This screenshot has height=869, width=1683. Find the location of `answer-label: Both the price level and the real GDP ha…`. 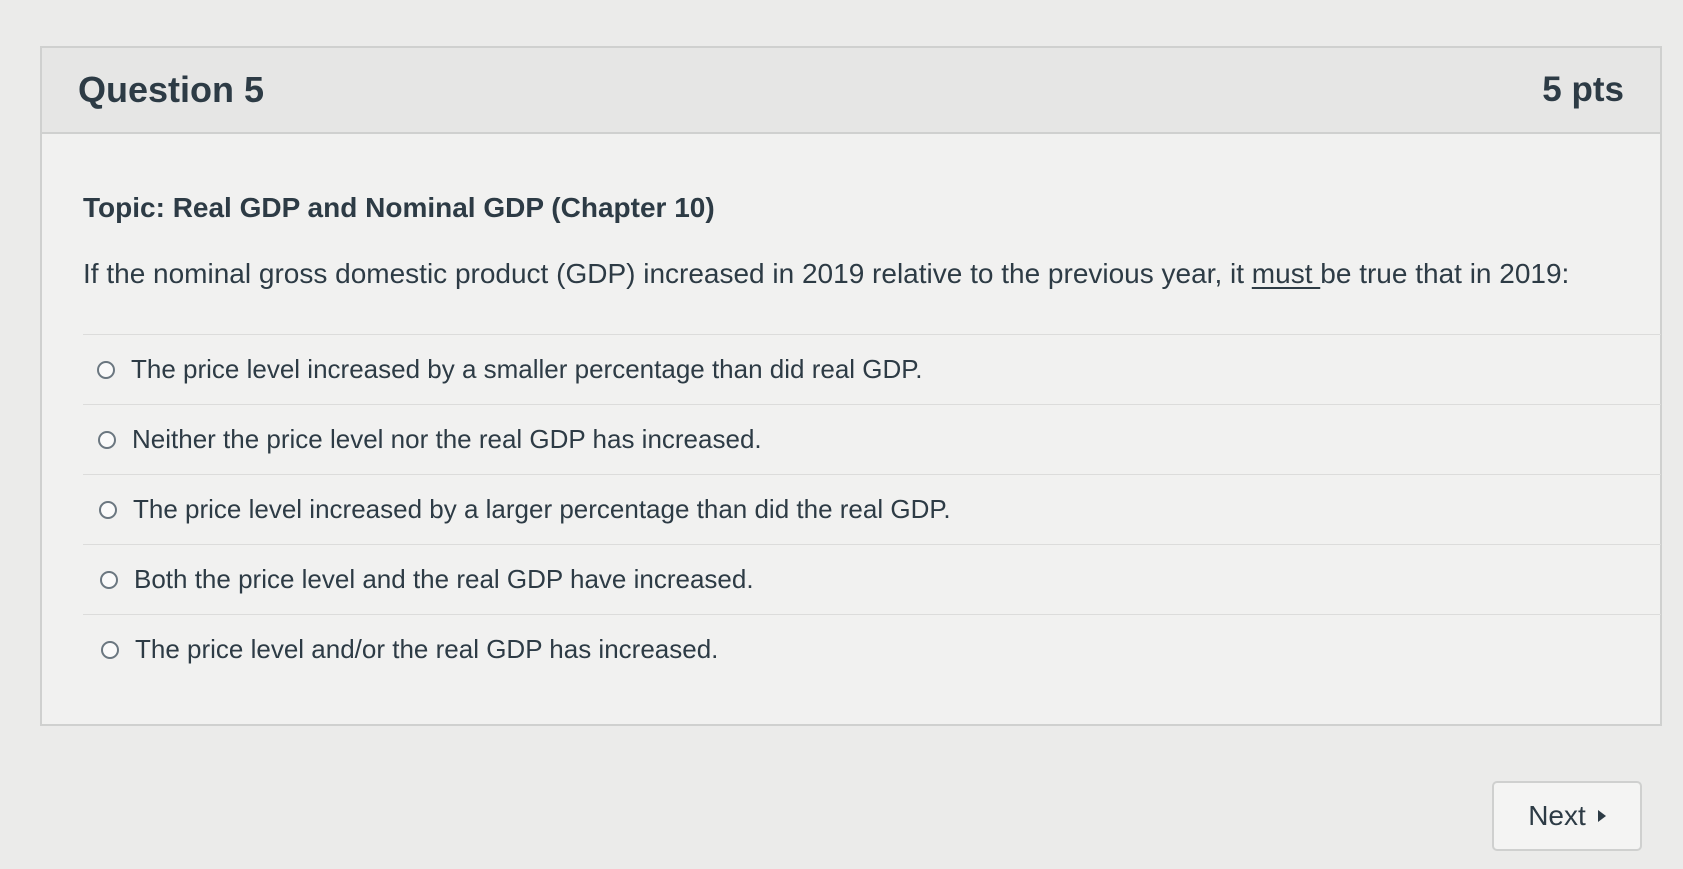

answer-label: Both the price level and the real GDP ha… is located at coordinates (444, 579).